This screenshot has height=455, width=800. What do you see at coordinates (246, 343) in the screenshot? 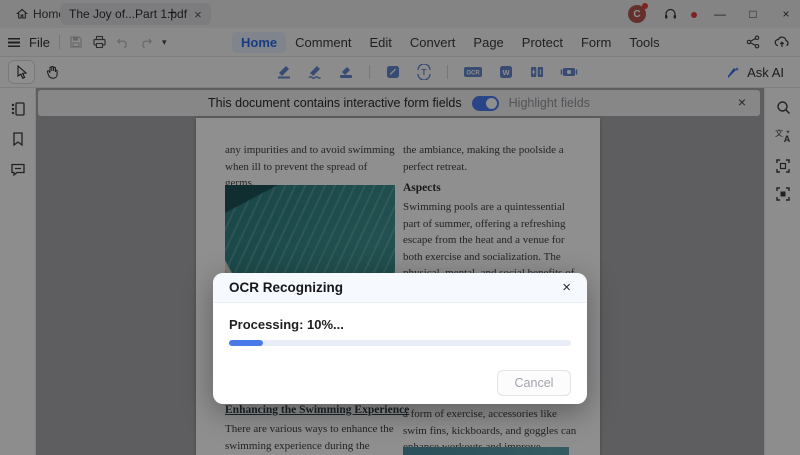
I see `progress-bar-fill` at bounding box center [246, 343].